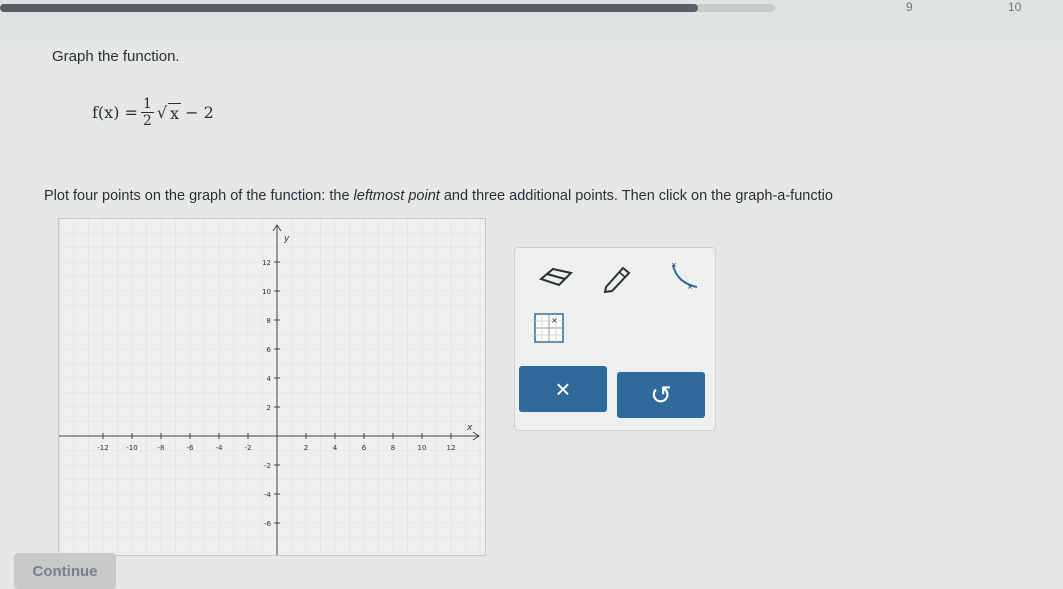  Describe the element at coordinates (65, 571) in the screenshot. I see `continue-button: Continue` at that location.